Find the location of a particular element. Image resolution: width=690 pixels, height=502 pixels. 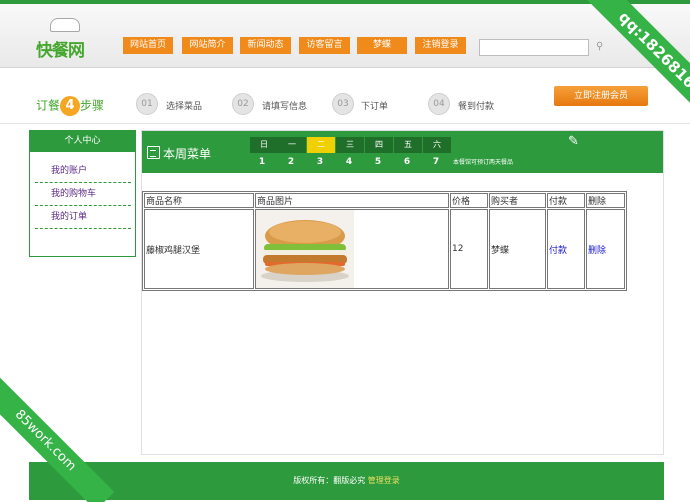

sidebar-item-cart: 我的购物车 is located at coordinates (83, 194).